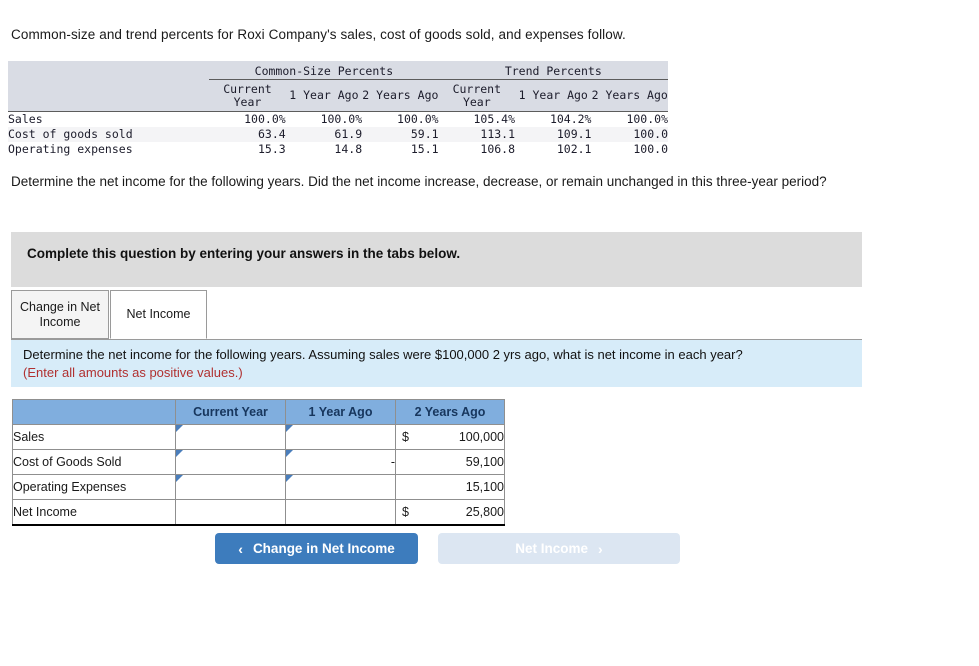  What do you see at coordinates (340, 487) in the screenshot?
I see `input-operating-expenses-1-year-ago` at bounding box center [340, 487].